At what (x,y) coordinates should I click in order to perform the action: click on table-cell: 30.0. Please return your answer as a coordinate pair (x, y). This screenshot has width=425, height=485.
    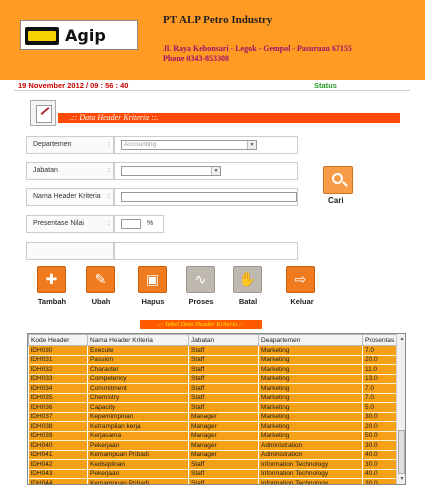
    Looking at the image, I should click on (379, 417).